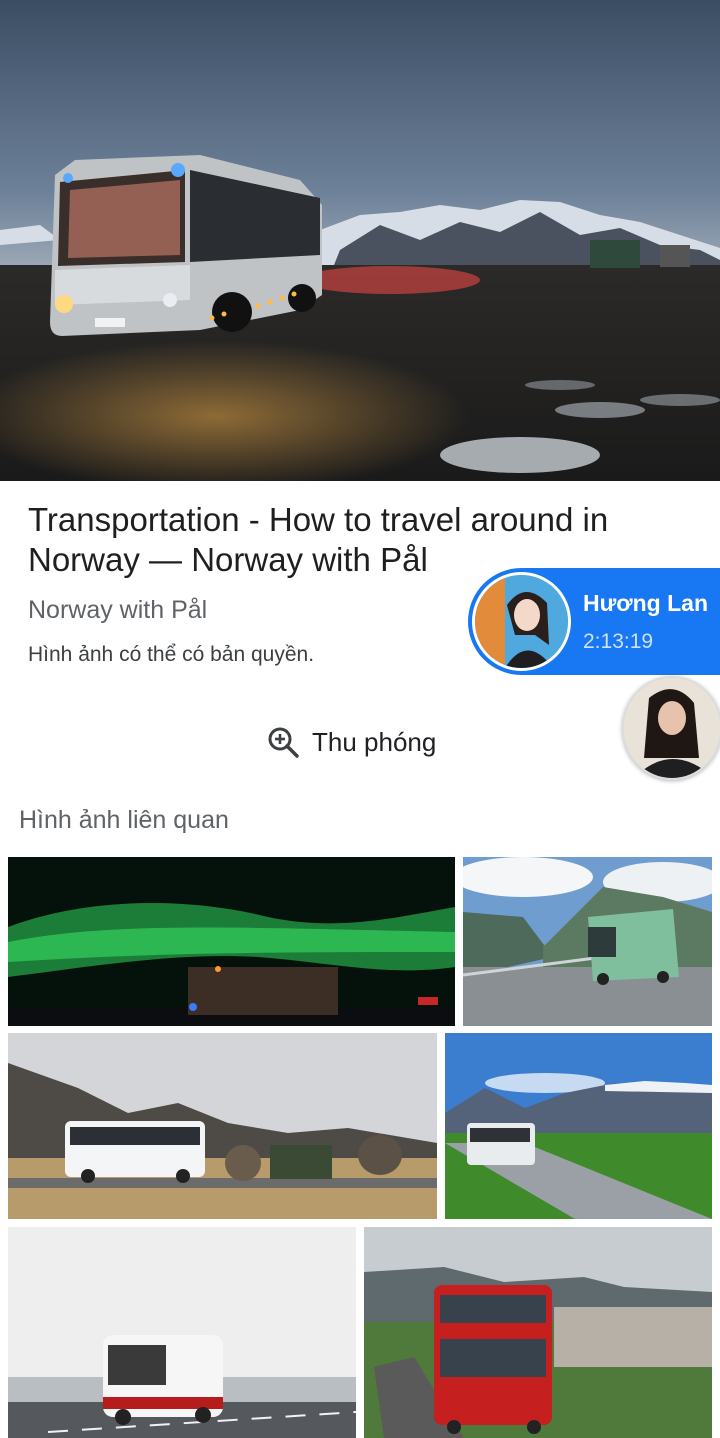 This screenshot has width=720, height=1438. What do you see at coordinates (578, 1126) in the screenshot?
I see `related-image-coast-road` at bounding box center [578, 1126].